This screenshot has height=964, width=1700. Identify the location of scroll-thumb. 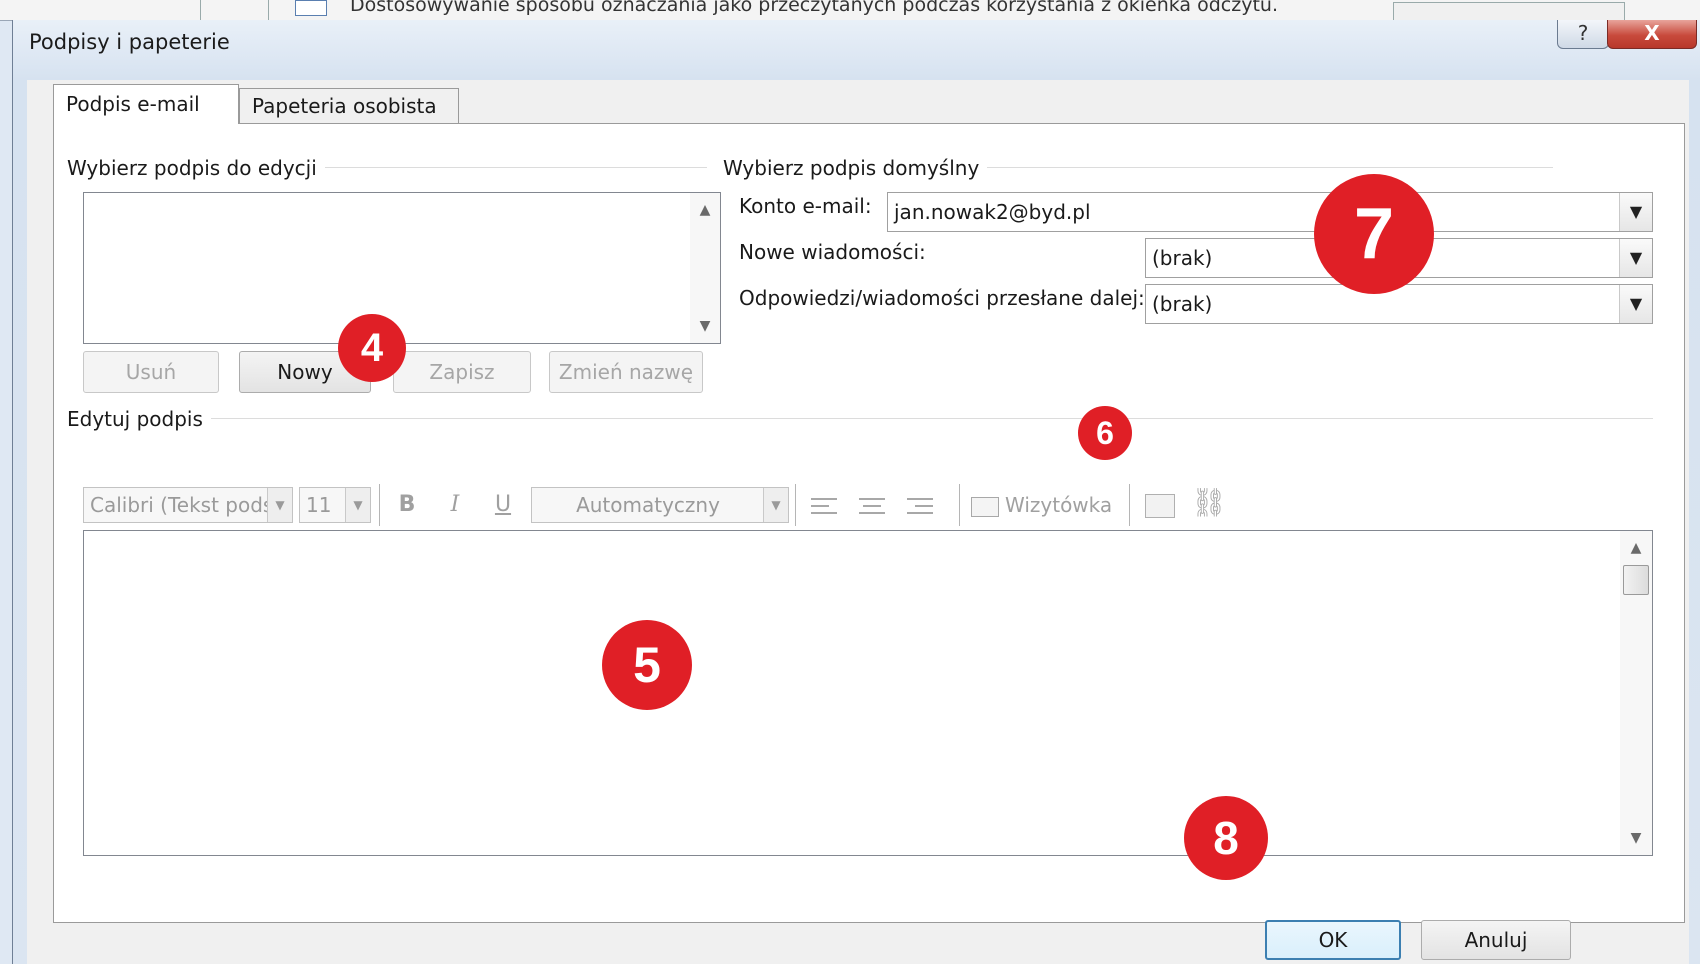
(1636, 580).